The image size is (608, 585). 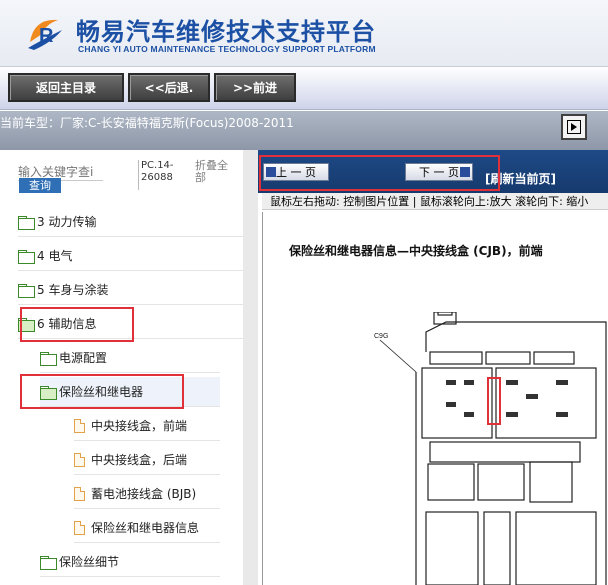 I want to click on tree-item-label: 保险丝和继电器信息, so click(x=145, y=528).